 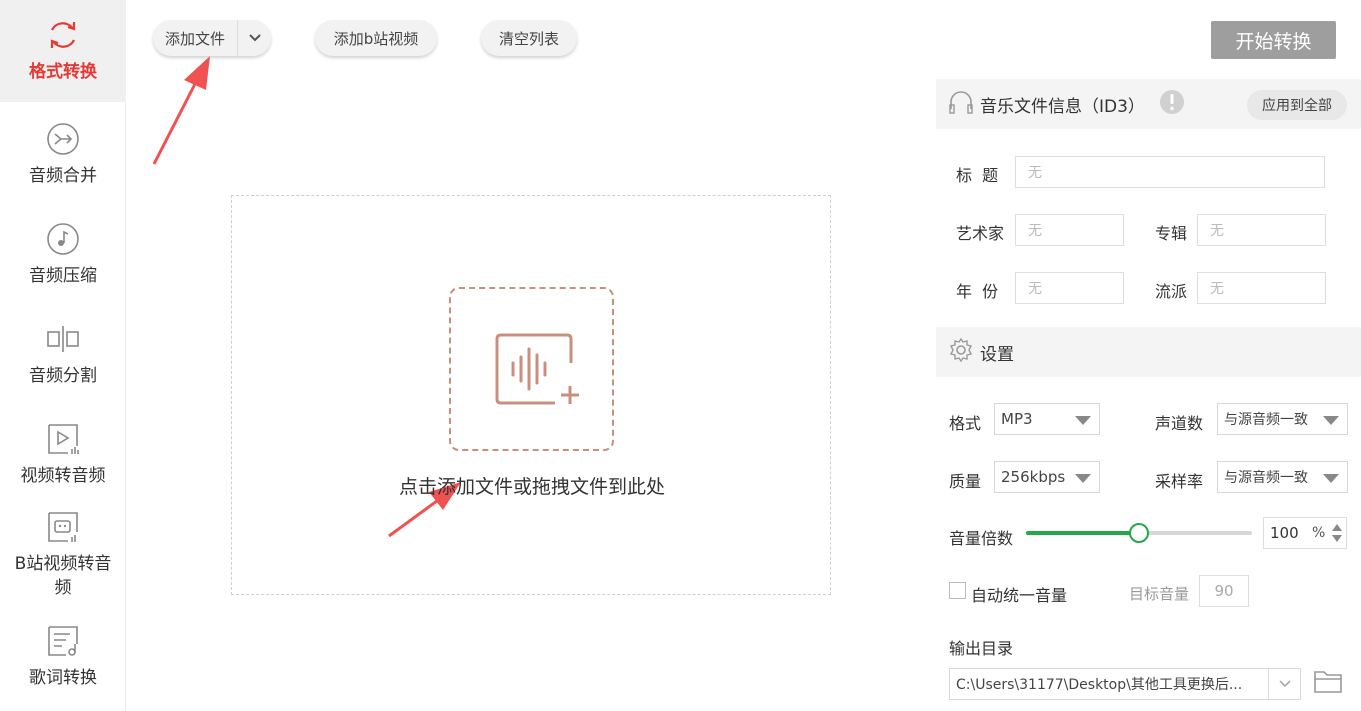 What do you see at coordinates (1217, 231) in the screenshot?
I see `album-field-placeholder: 无` at bounding box center [1217, 231].